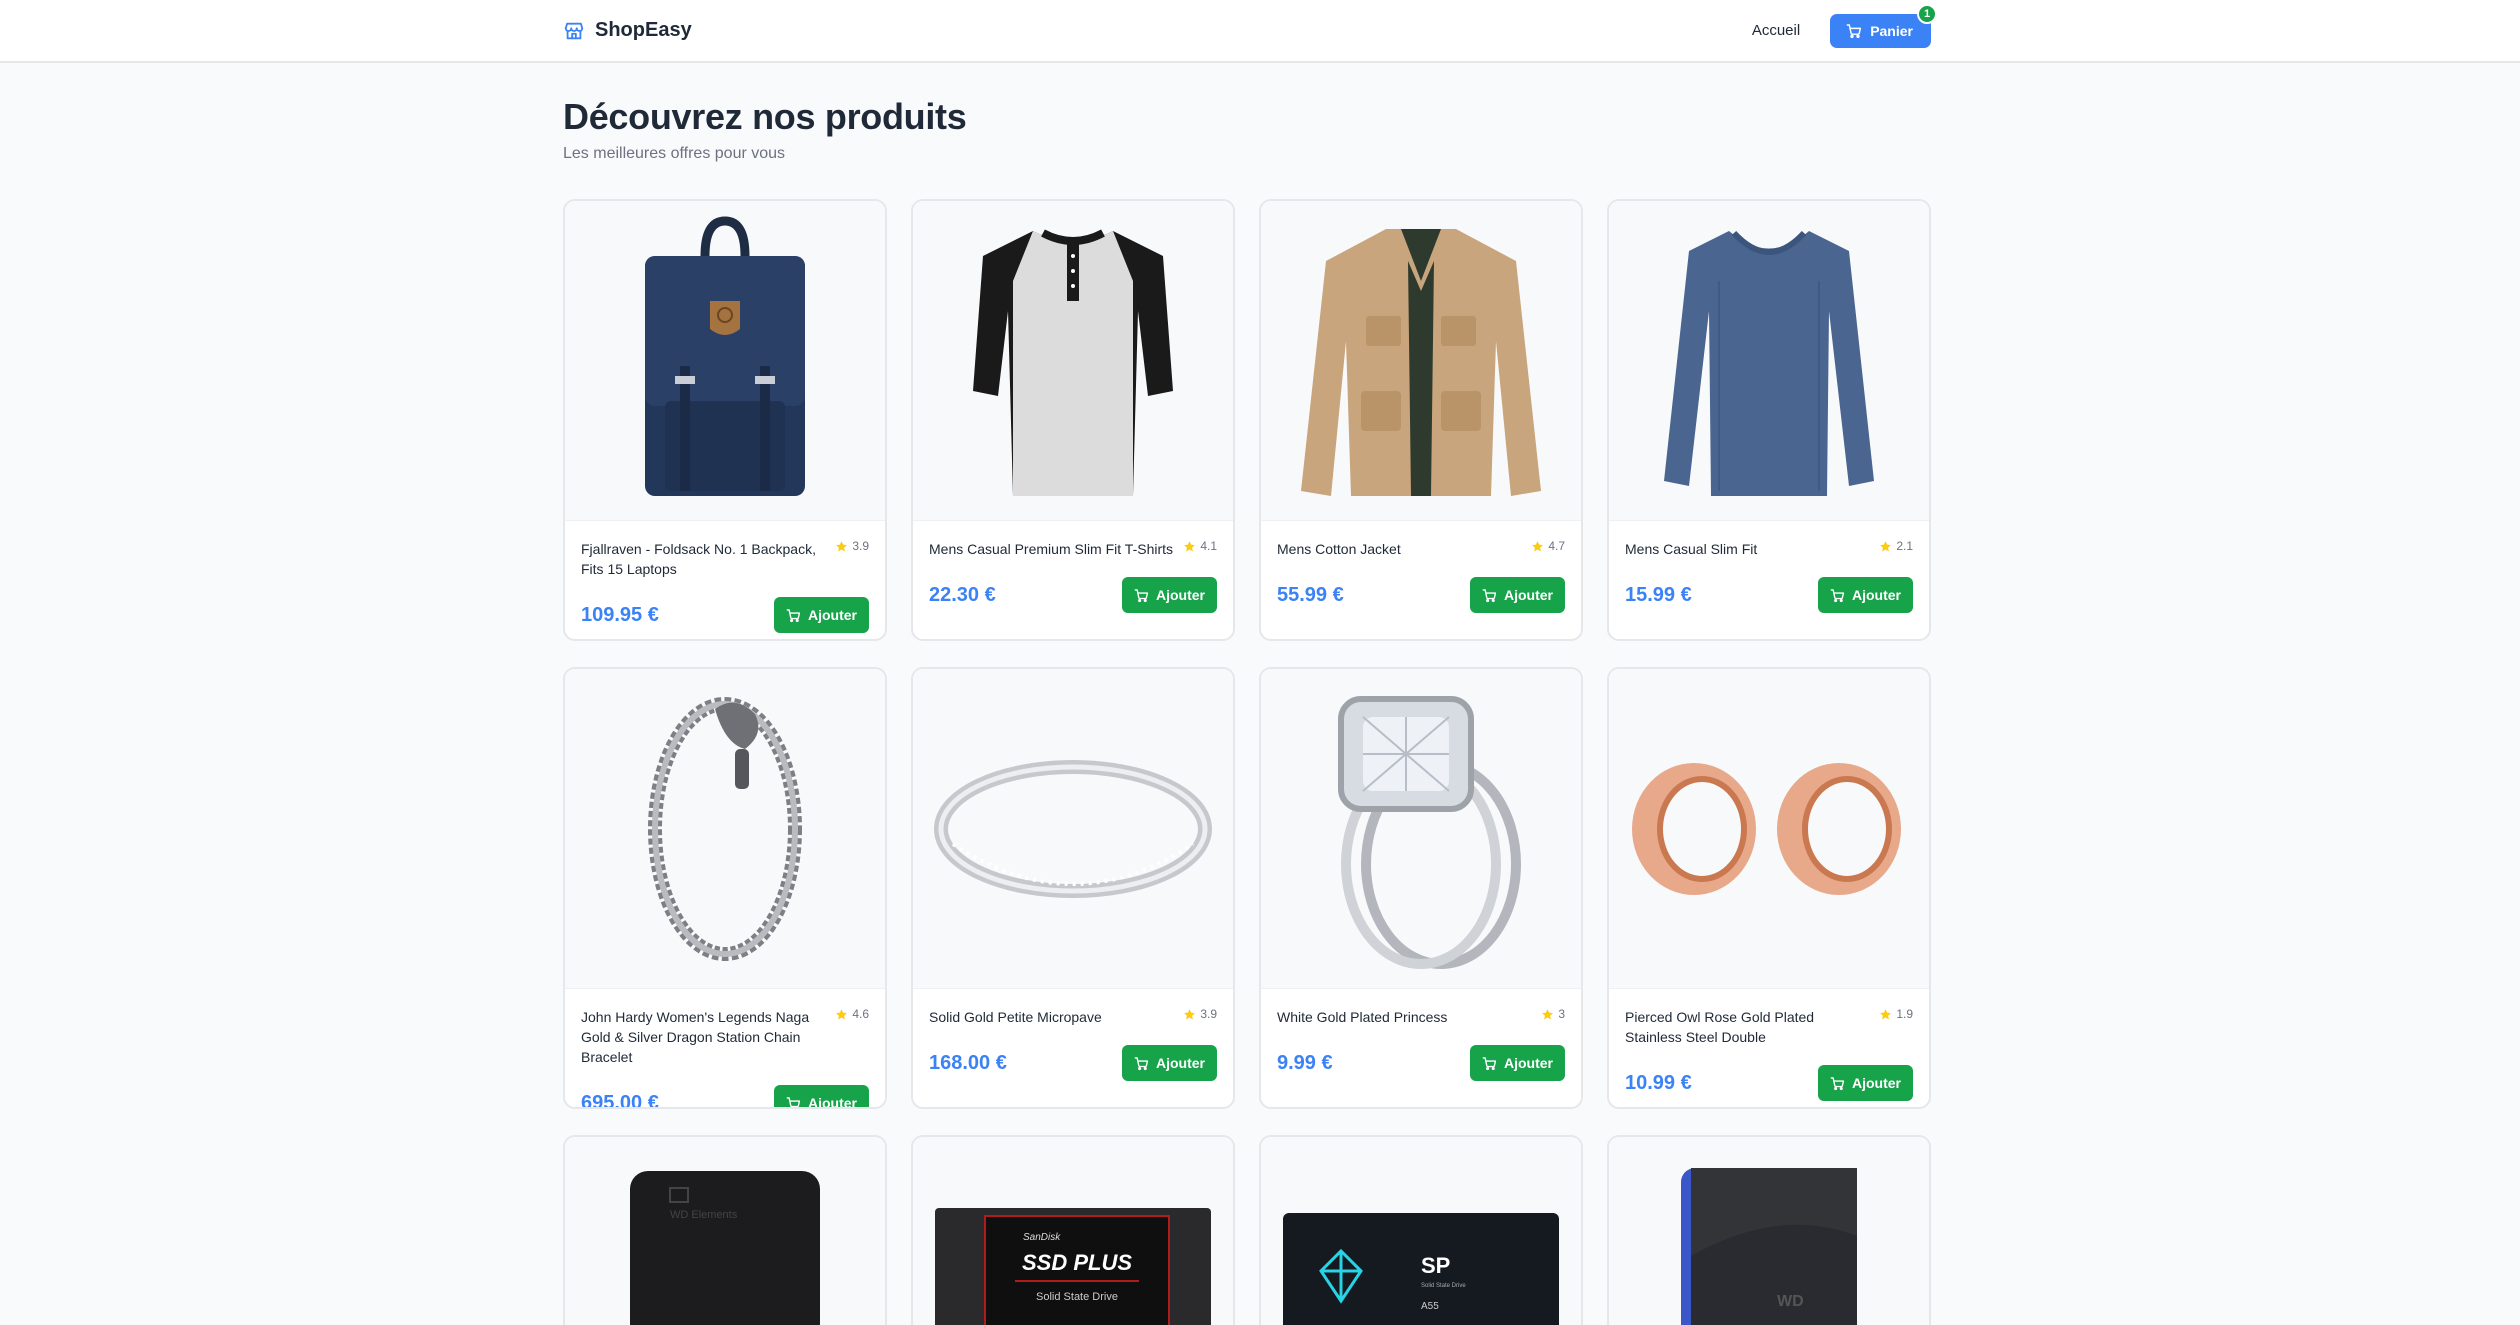 Image resolution: width=2520 pixels, height=1325 pixels. Describe the element at coordinates (620, 614) in the screenshot. I see `product-price: 109.95 €` at that location.